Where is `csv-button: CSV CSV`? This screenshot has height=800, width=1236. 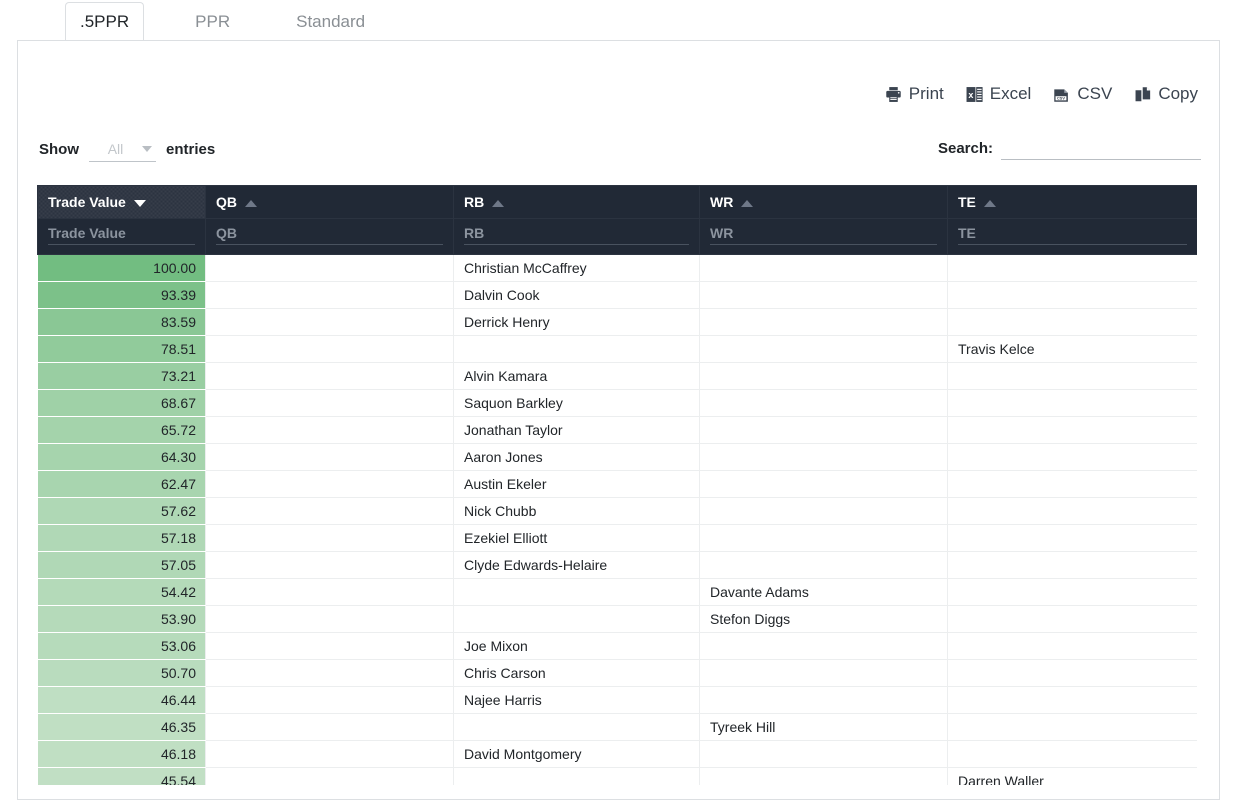
csv-button: CSV CSV is located at coordinates (1082, 94).